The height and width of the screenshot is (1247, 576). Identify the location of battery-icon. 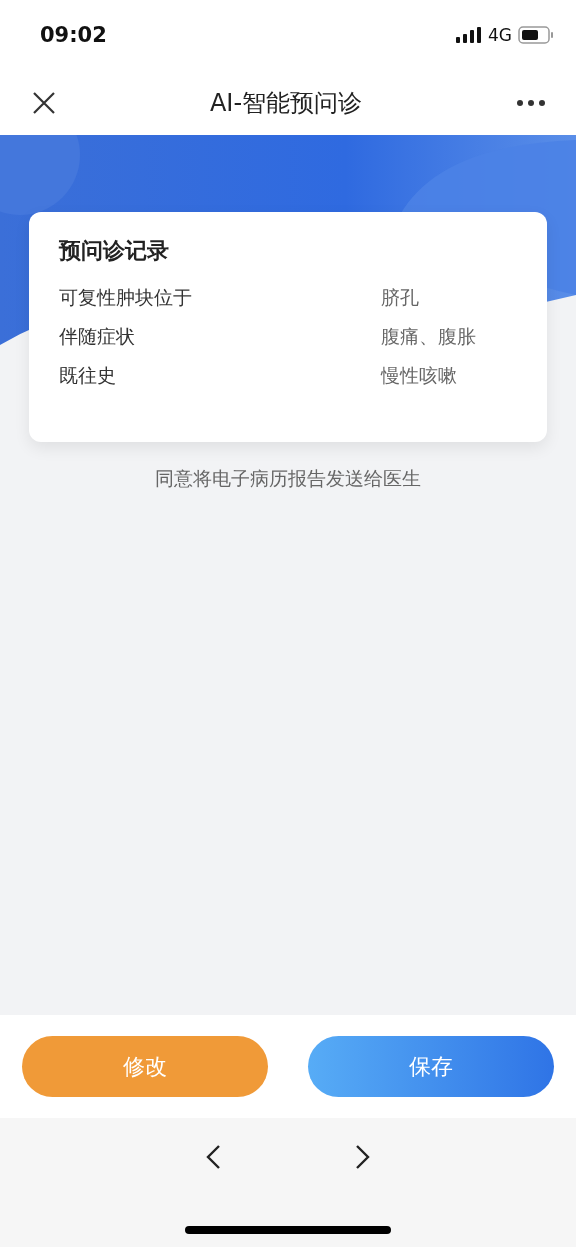
(536, 35).